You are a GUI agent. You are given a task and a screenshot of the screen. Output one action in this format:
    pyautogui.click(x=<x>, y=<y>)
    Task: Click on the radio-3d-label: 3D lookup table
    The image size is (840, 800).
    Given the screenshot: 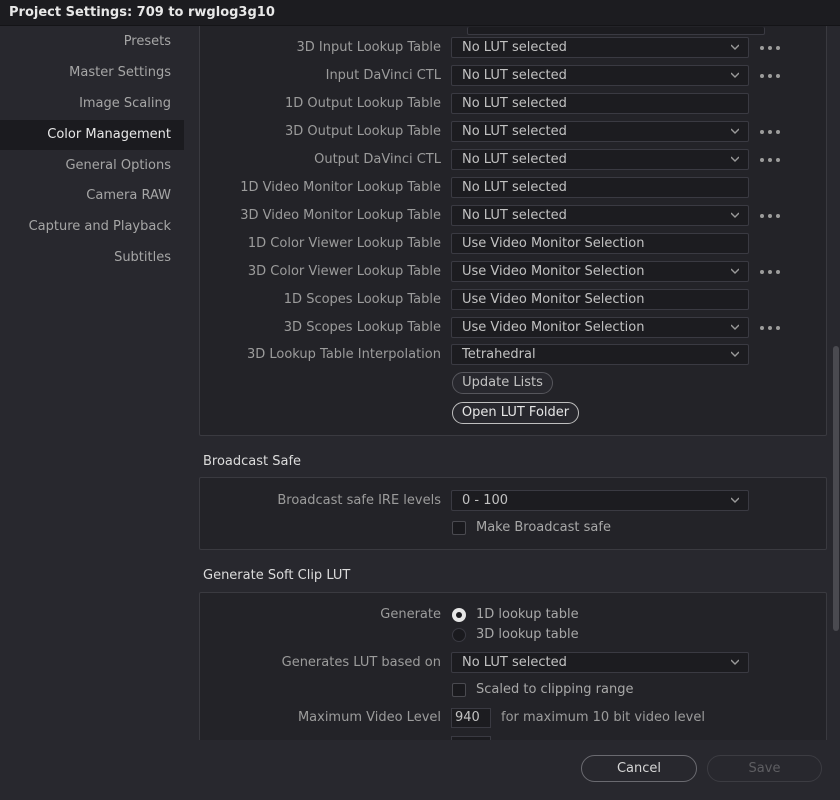 What is the action you would take?
    pyautogui.click(x=527, y=634)
    